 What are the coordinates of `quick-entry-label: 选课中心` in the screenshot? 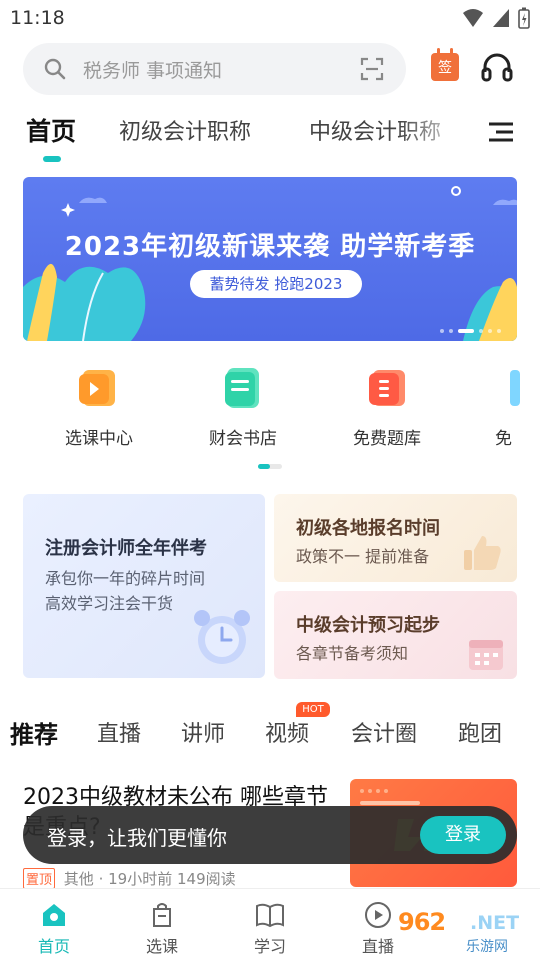 It's located at (99, 439).